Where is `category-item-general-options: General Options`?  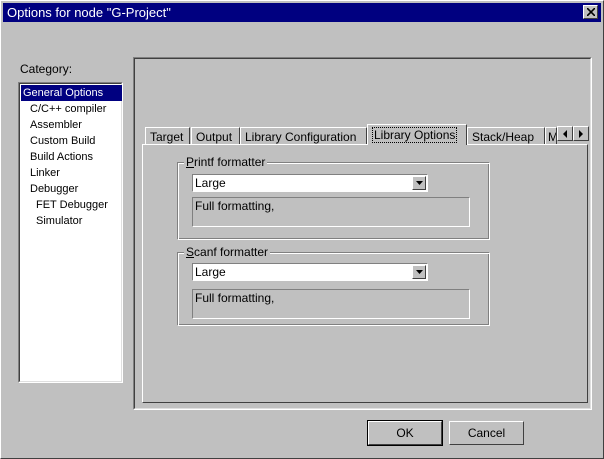
category-item-general-options: General Options is located at coordinates (71, 93).